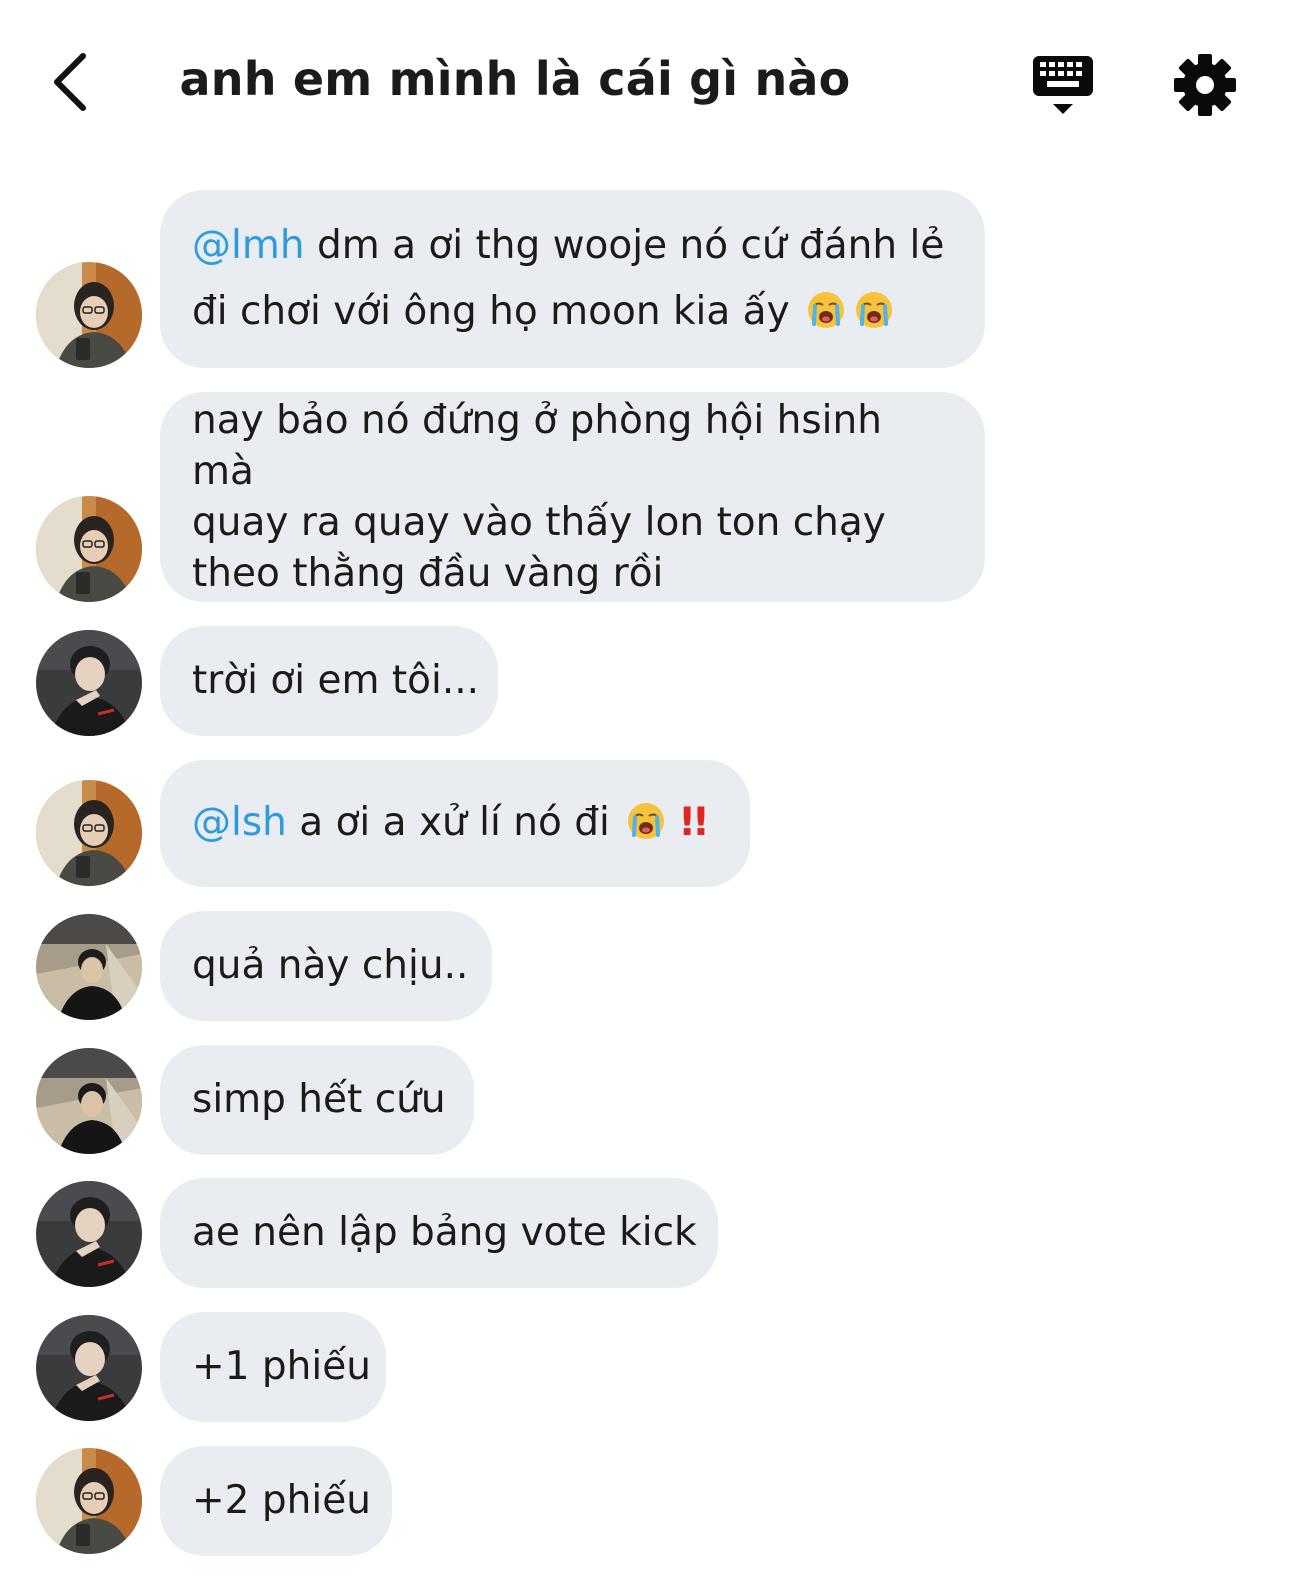 This screenshot has width=1290, height=1585. I want to click on message-bubble: +1 phiếu, so click(273, 1367).